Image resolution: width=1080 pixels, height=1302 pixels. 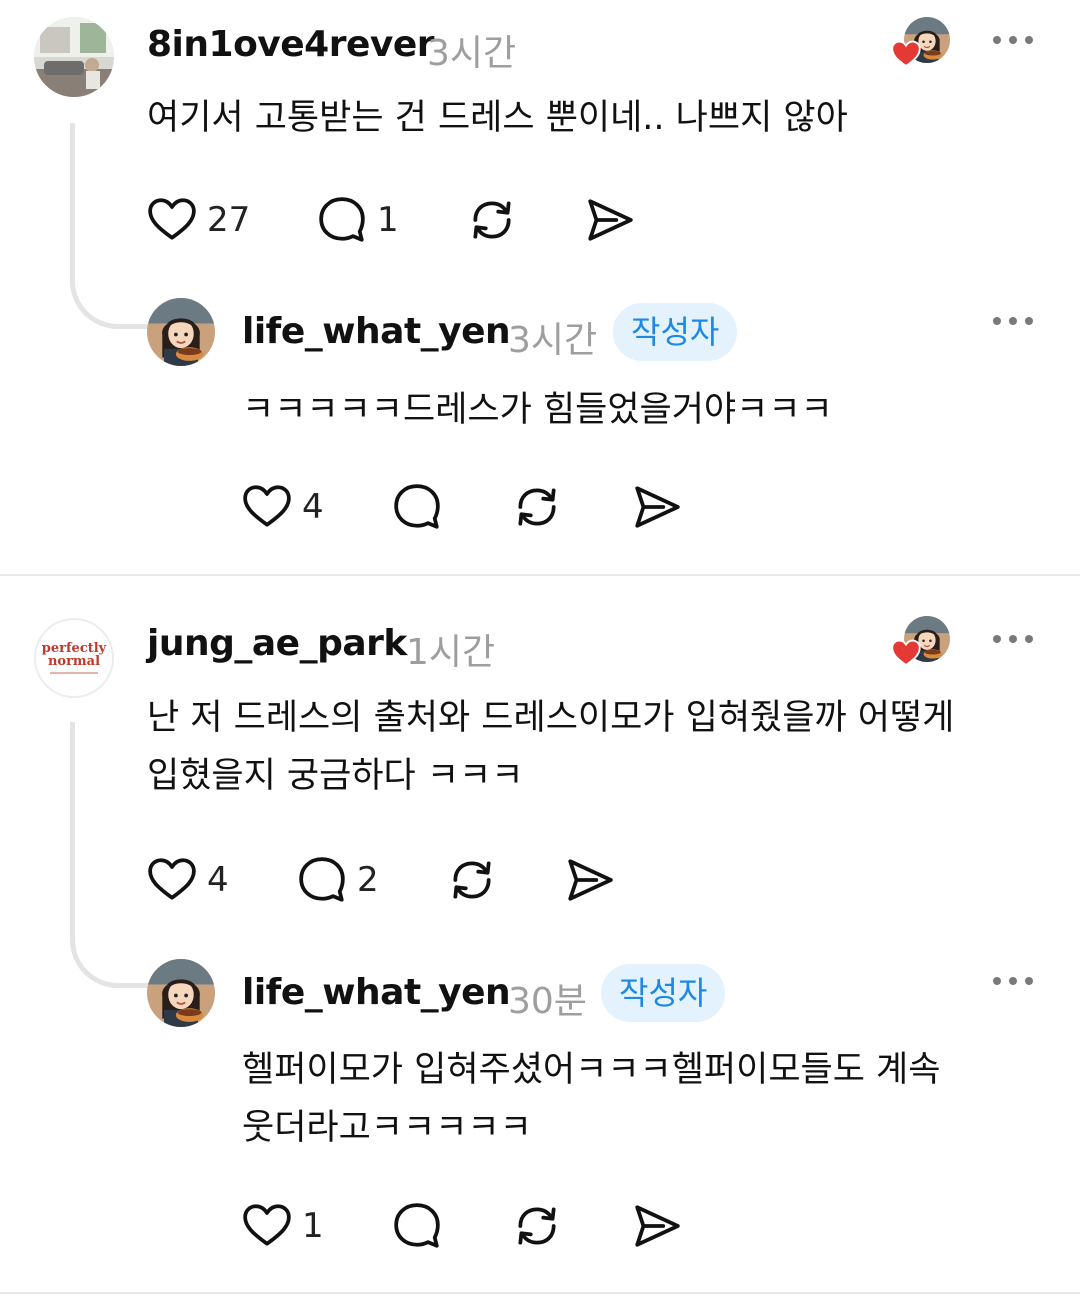 I want to click on comment-actions: 27 1, so click(x=397, y=220).